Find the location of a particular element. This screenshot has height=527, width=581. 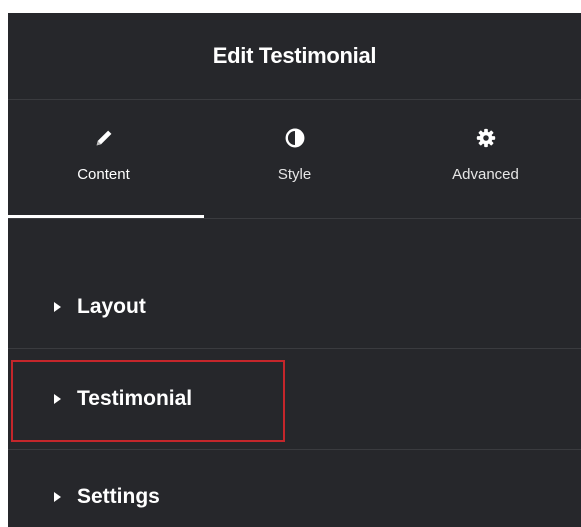

tab-advanced-label: Advanced is located at coordinates (485, 174).